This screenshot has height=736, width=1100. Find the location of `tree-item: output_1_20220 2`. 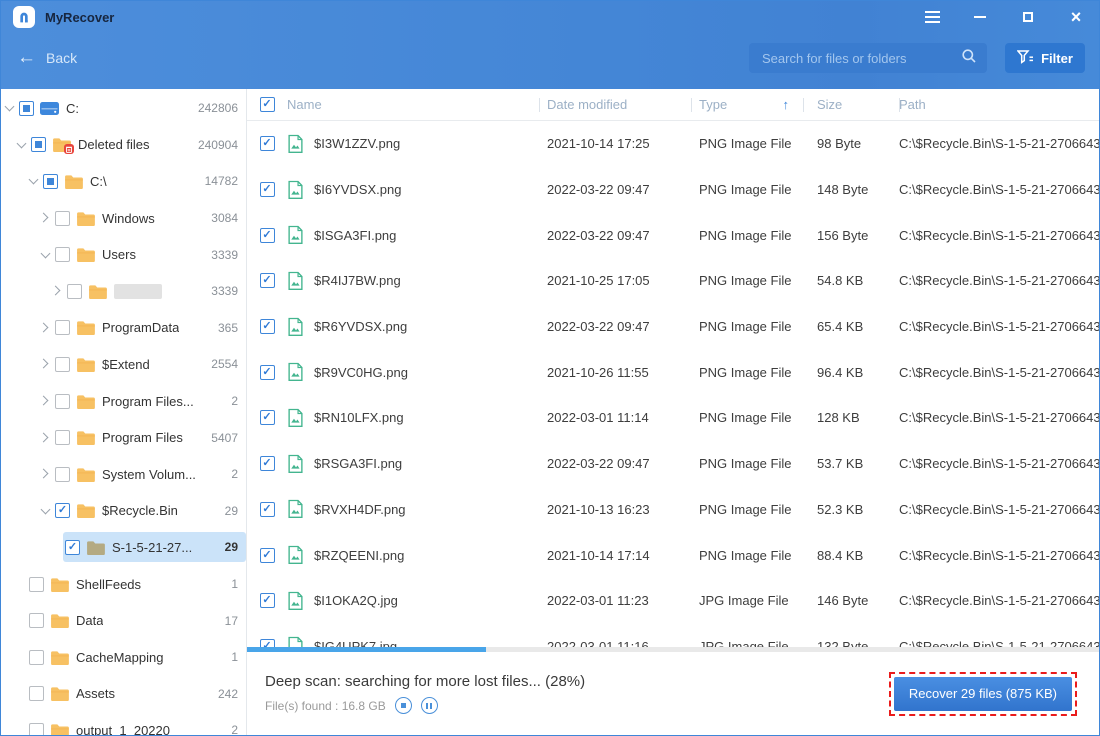

tree-item: output_1_20220 2 is located at coordinates (123, 723).